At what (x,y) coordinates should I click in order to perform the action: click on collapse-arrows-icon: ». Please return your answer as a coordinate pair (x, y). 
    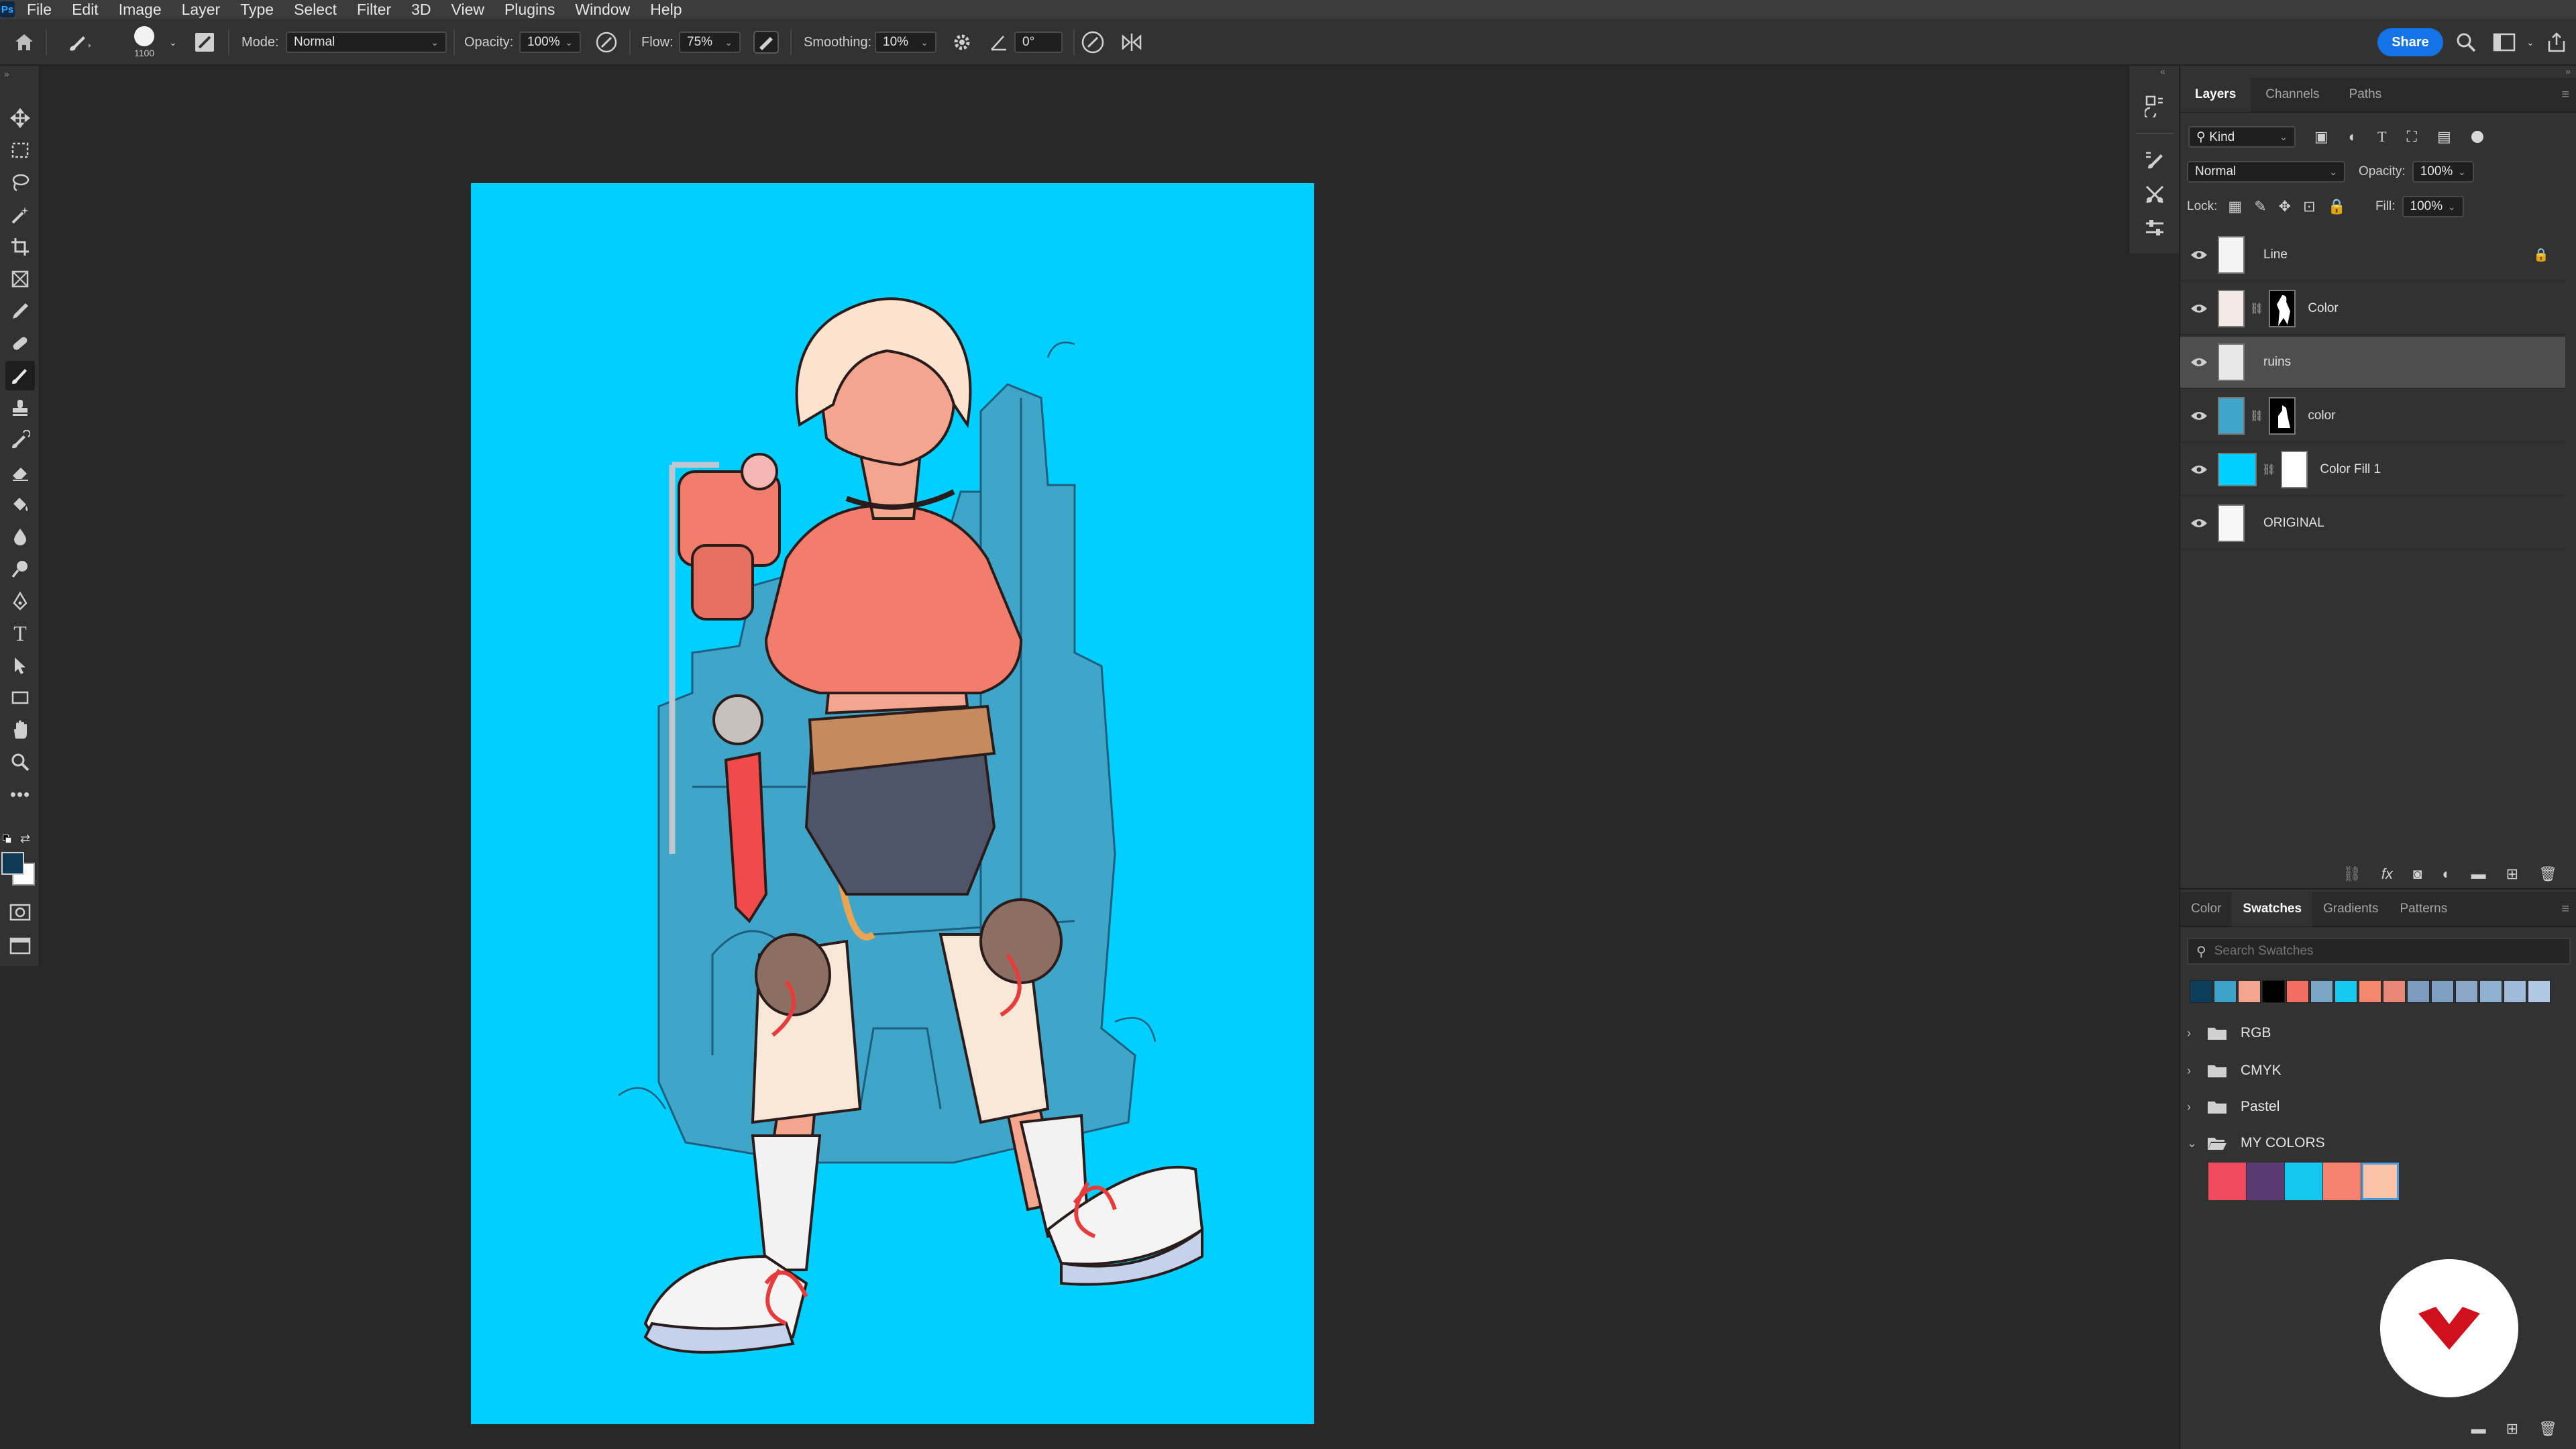
    Looking at the image, I should click on (2568, 71).